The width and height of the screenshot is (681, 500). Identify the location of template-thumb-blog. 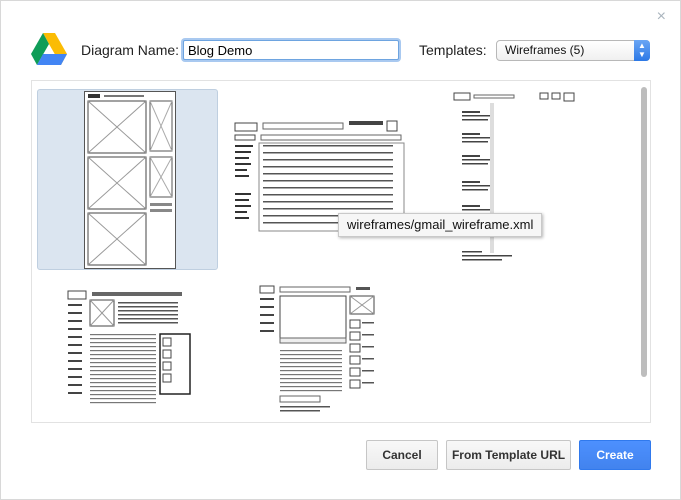
(127, 179).